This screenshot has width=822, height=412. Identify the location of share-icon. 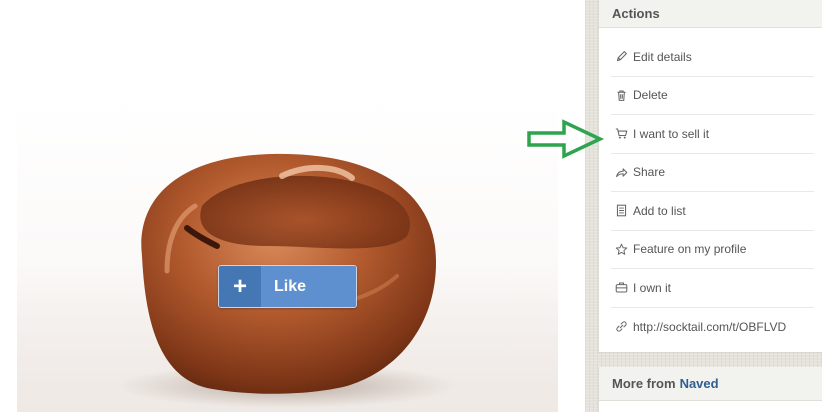
(624, 172).